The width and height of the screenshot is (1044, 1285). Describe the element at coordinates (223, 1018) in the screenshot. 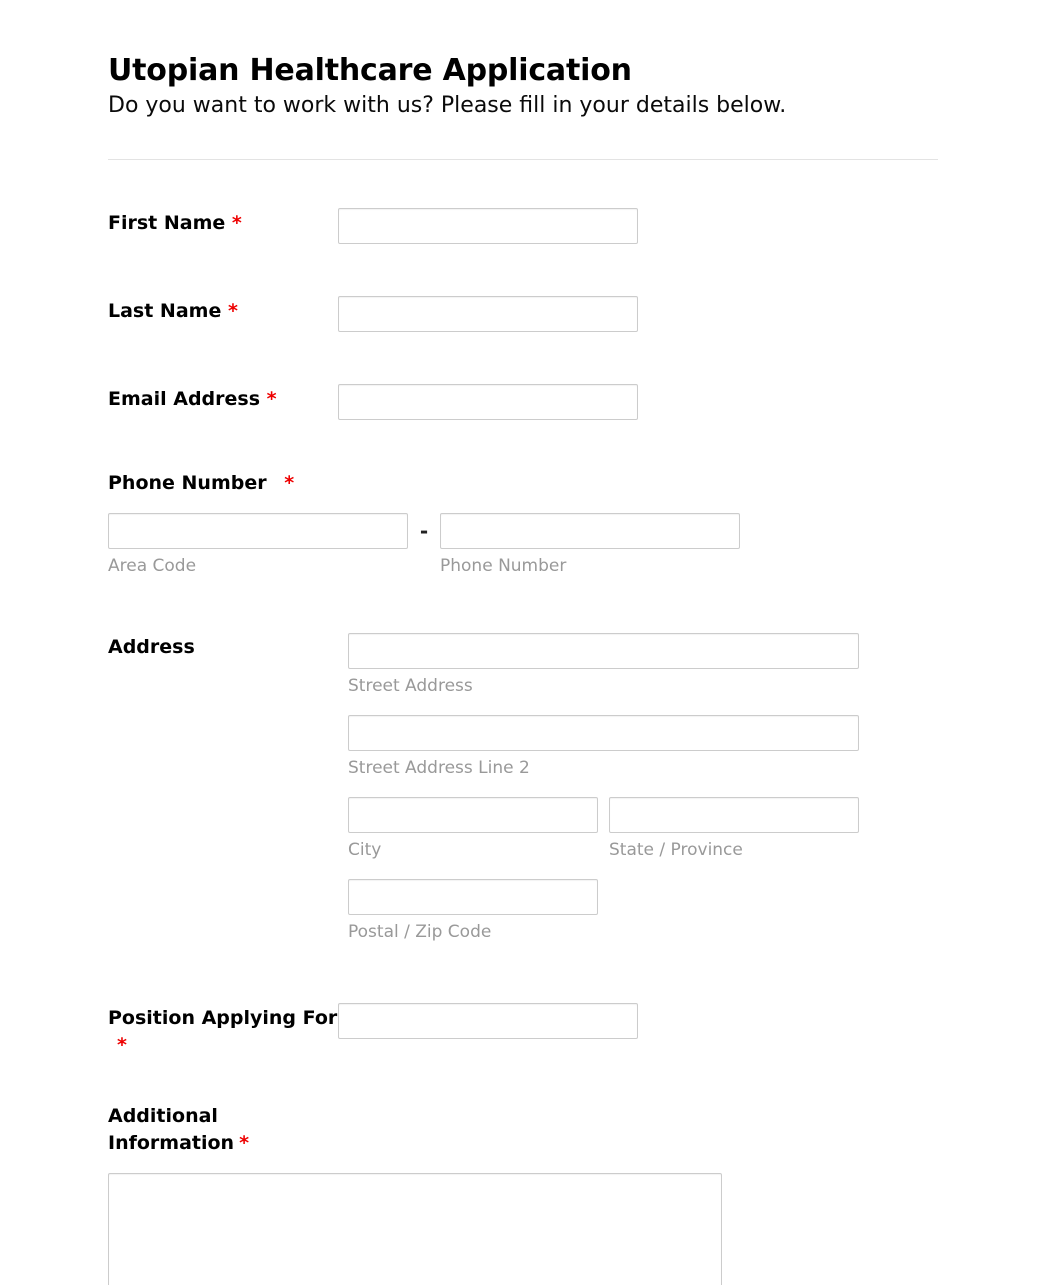

I see `label-position-applying-for-text: Position Applying For` at that location.